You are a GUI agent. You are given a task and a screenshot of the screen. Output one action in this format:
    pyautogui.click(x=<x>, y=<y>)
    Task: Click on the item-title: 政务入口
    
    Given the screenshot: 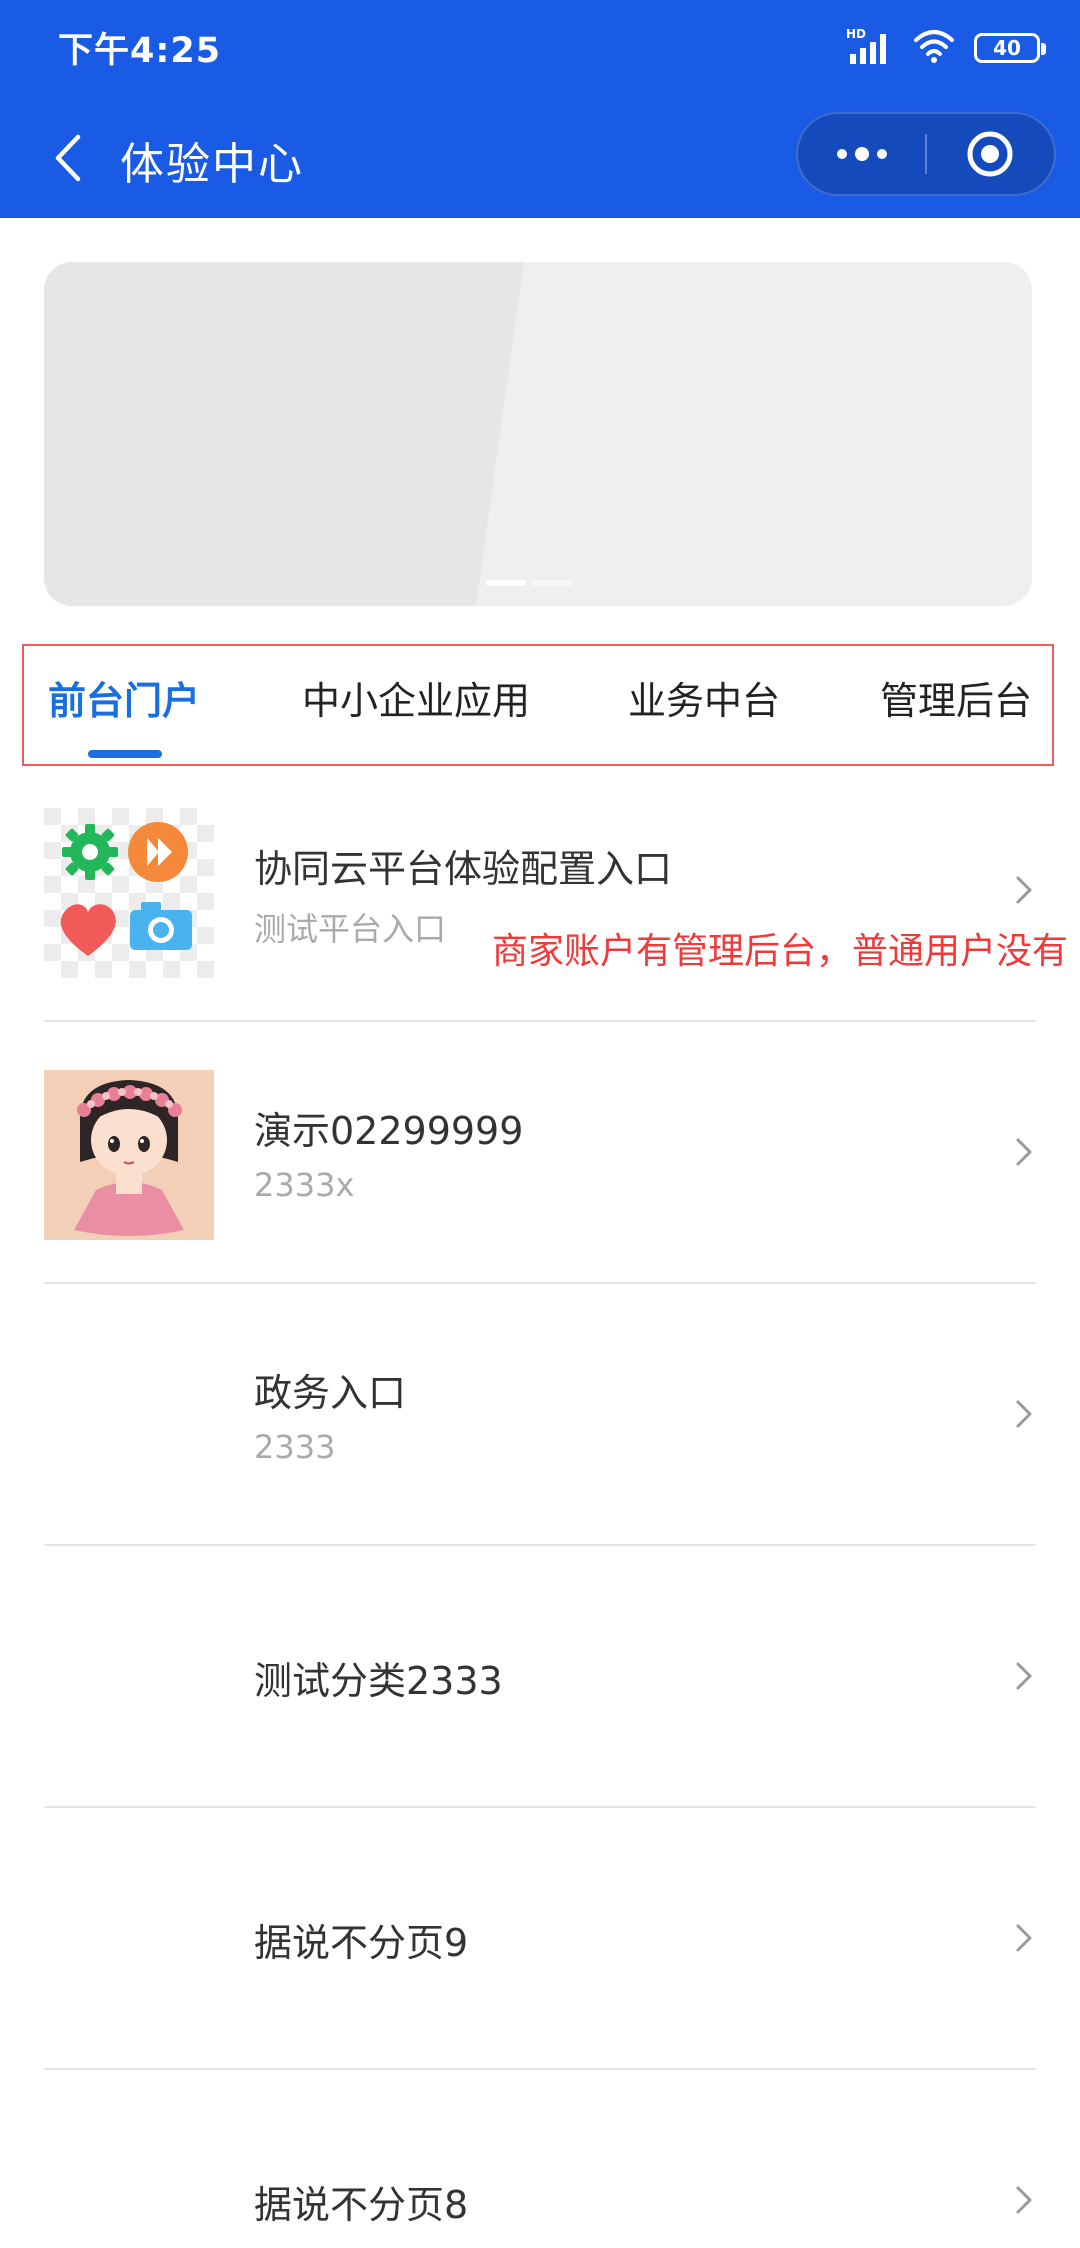 What is the action you would take?
    pyautogui.click(x=330, y=1393)
    